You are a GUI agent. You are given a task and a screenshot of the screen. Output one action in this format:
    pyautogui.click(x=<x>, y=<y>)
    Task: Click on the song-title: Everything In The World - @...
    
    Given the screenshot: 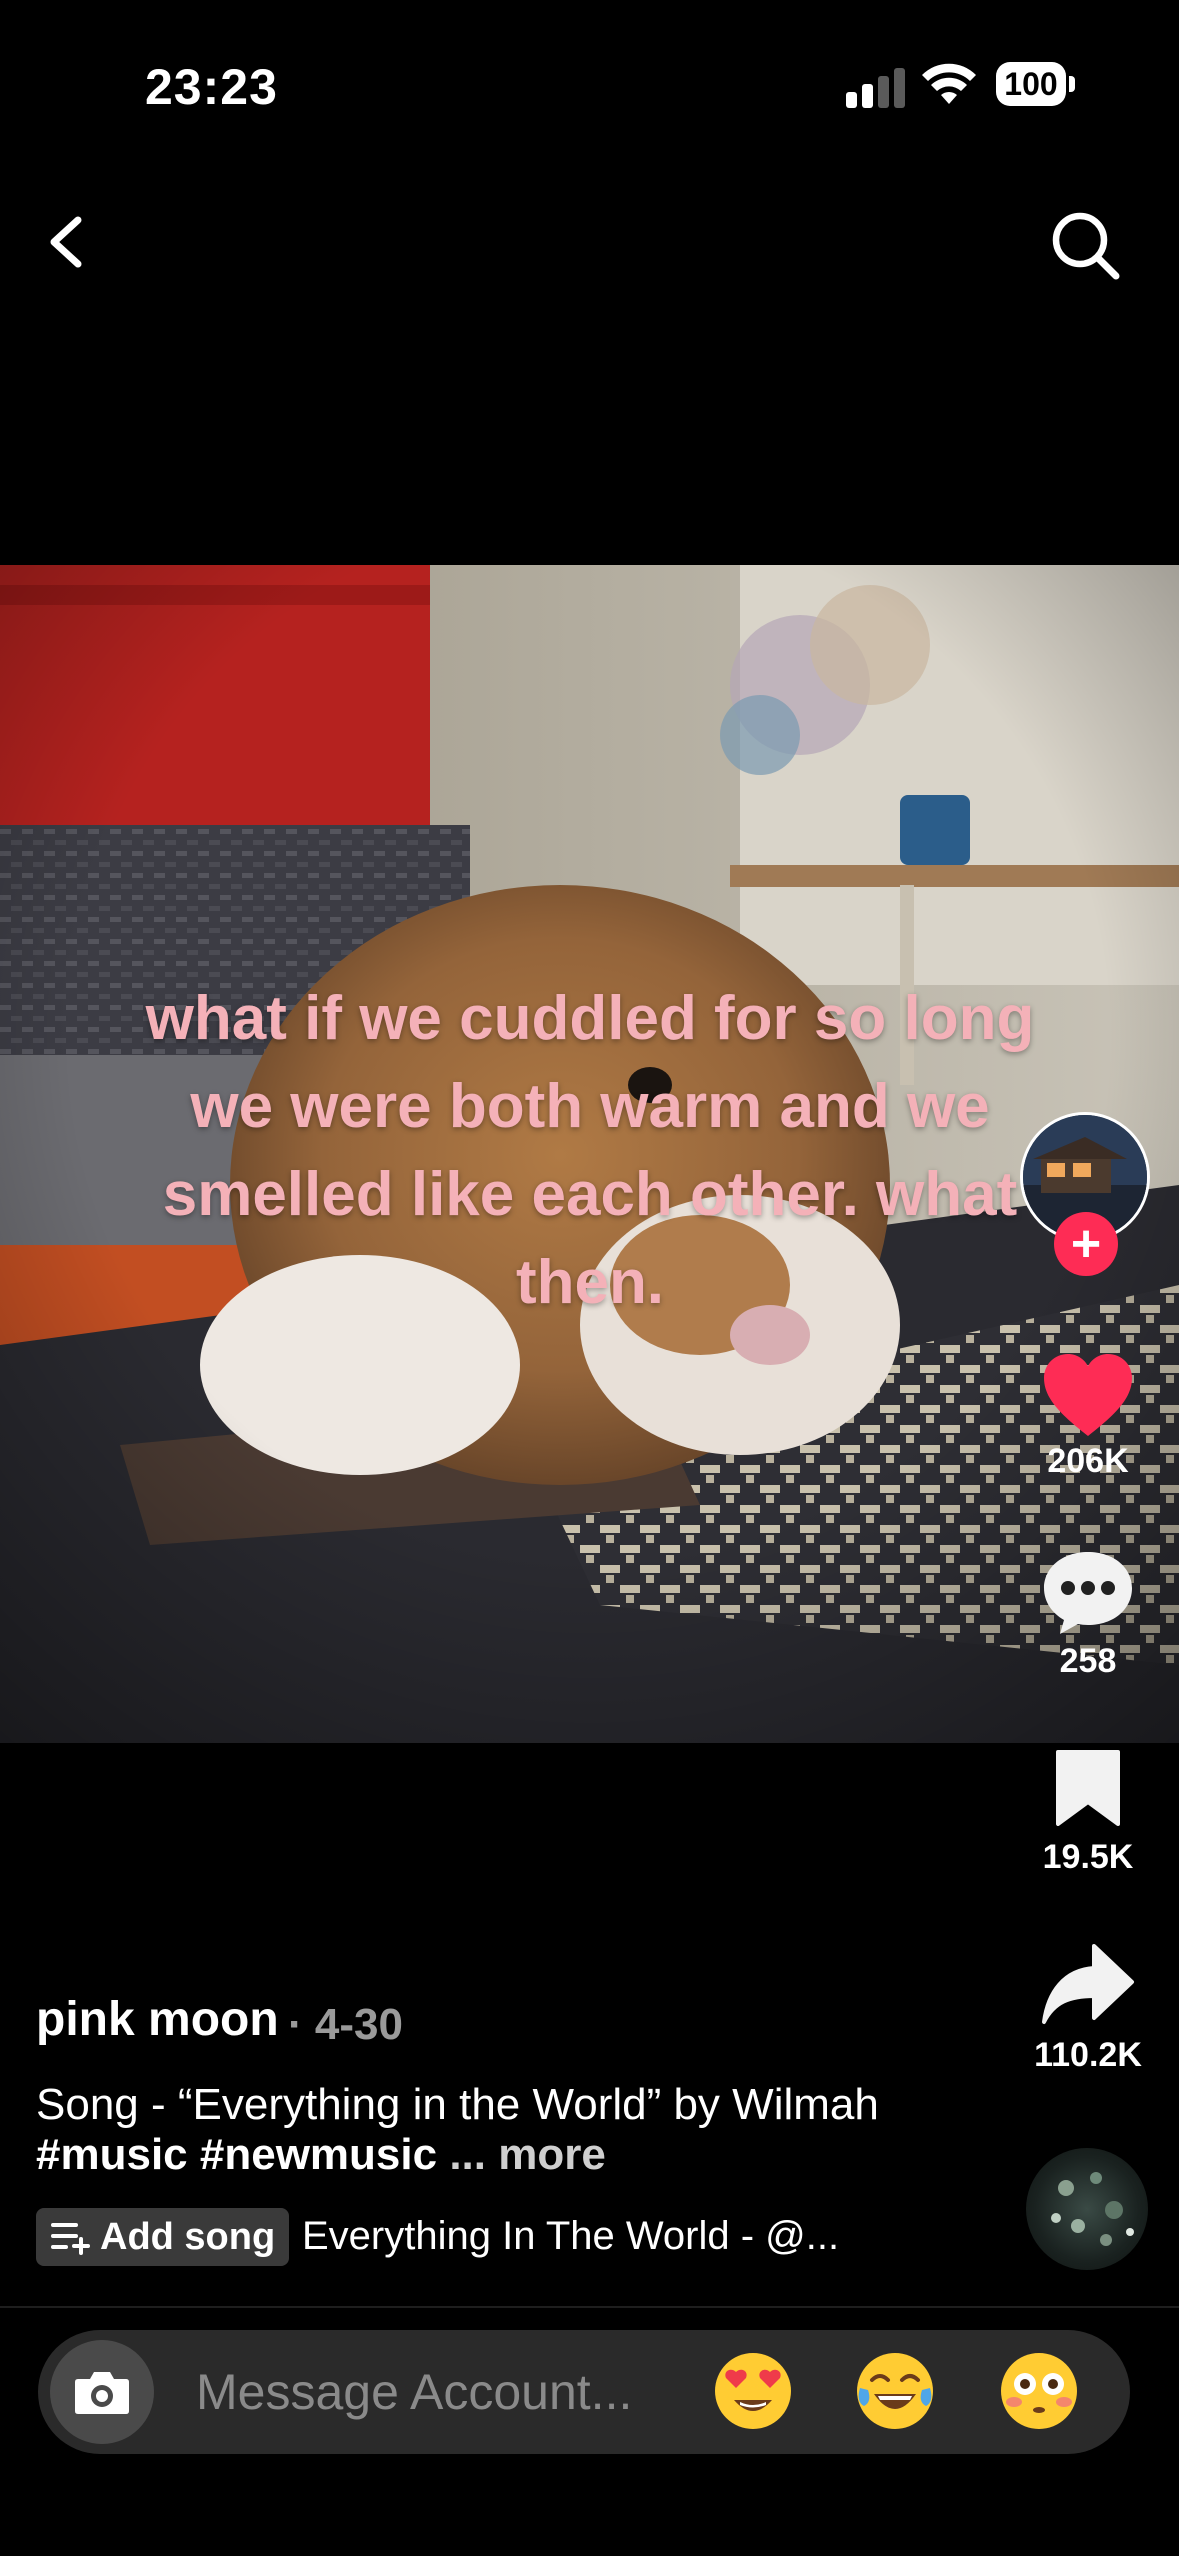 What is the action you would take?
    pyautogui.click(x=570, y=2236)
    